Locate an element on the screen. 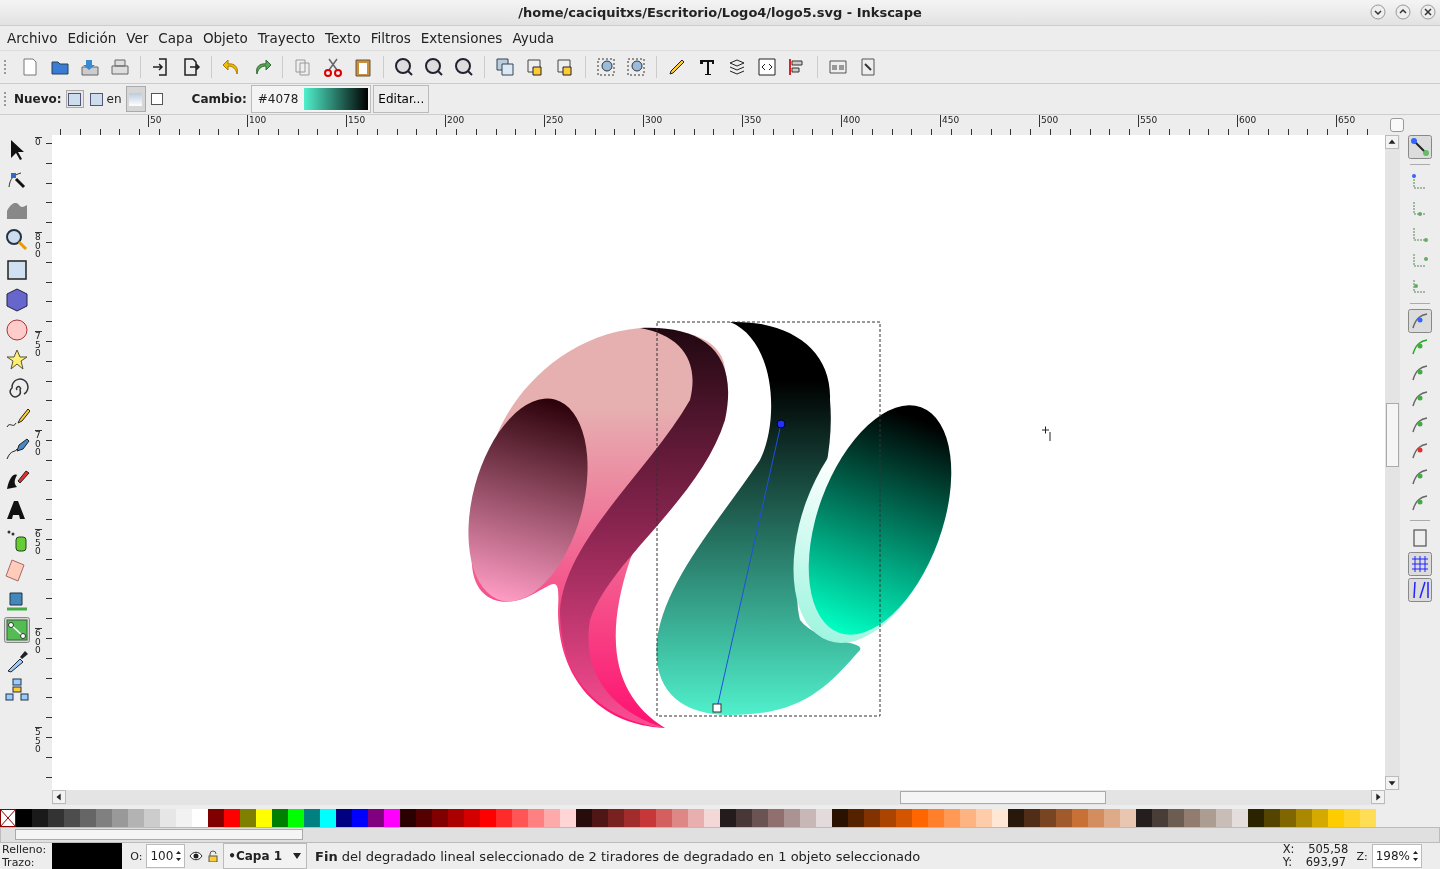  zoom-field: 198% is located at coordinates (1396, 856).